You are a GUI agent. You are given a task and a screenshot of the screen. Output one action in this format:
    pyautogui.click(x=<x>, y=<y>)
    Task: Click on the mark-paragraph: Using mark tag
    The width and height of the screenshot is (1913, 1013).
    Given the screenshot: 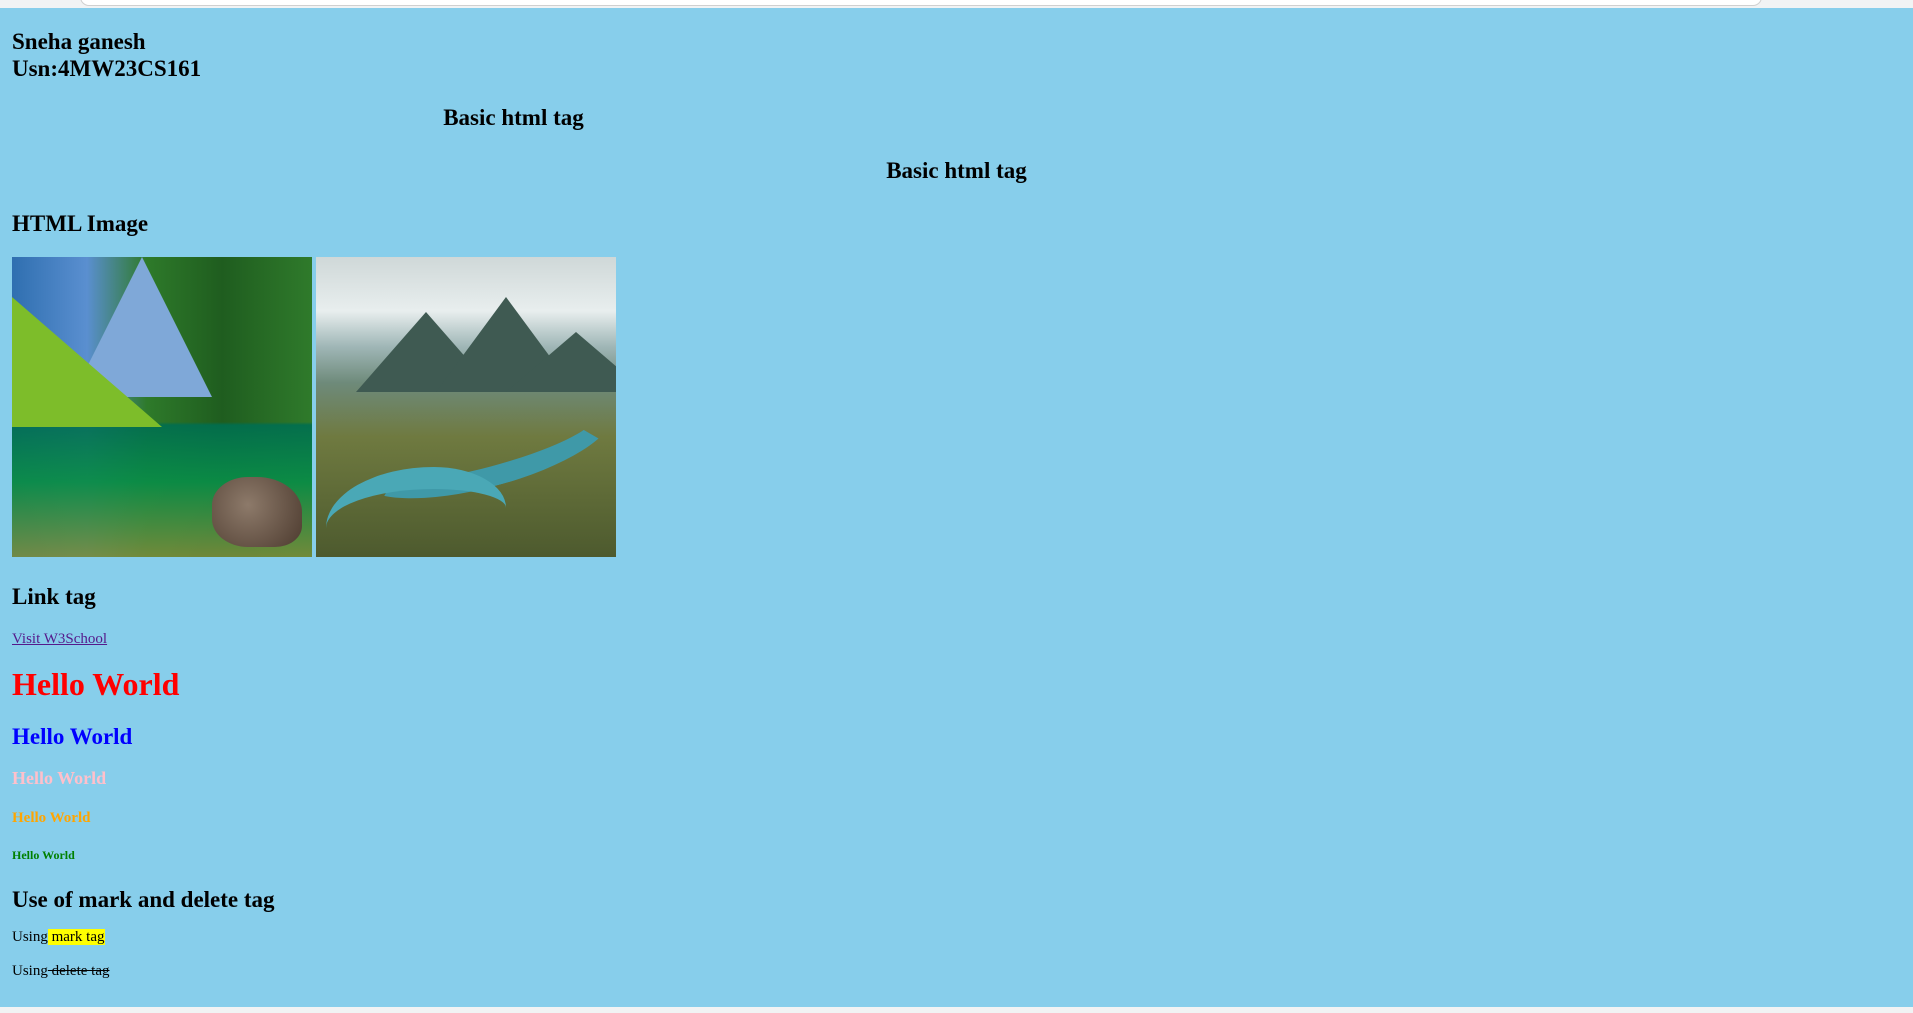 What is the action you would take?
    pyautogui.click(x=956, y=937)
    